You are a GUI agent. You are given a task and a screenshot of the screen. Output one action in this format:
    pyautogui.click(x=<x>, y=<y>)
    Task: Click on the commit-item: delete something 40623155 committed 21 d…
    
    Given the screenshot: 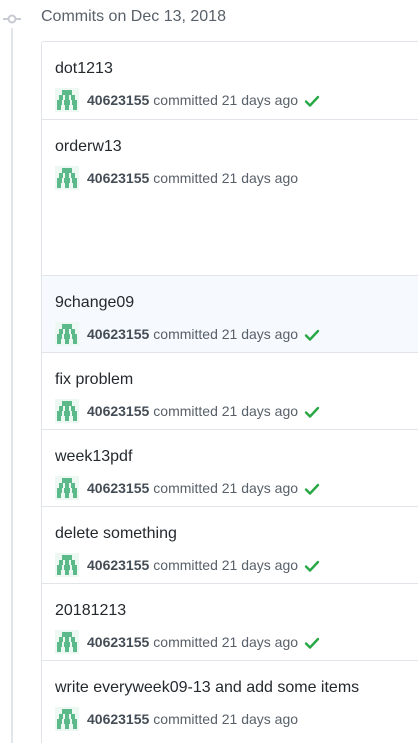 What is the action you would take?
    pyautogui.click(x=230, y=545)
    